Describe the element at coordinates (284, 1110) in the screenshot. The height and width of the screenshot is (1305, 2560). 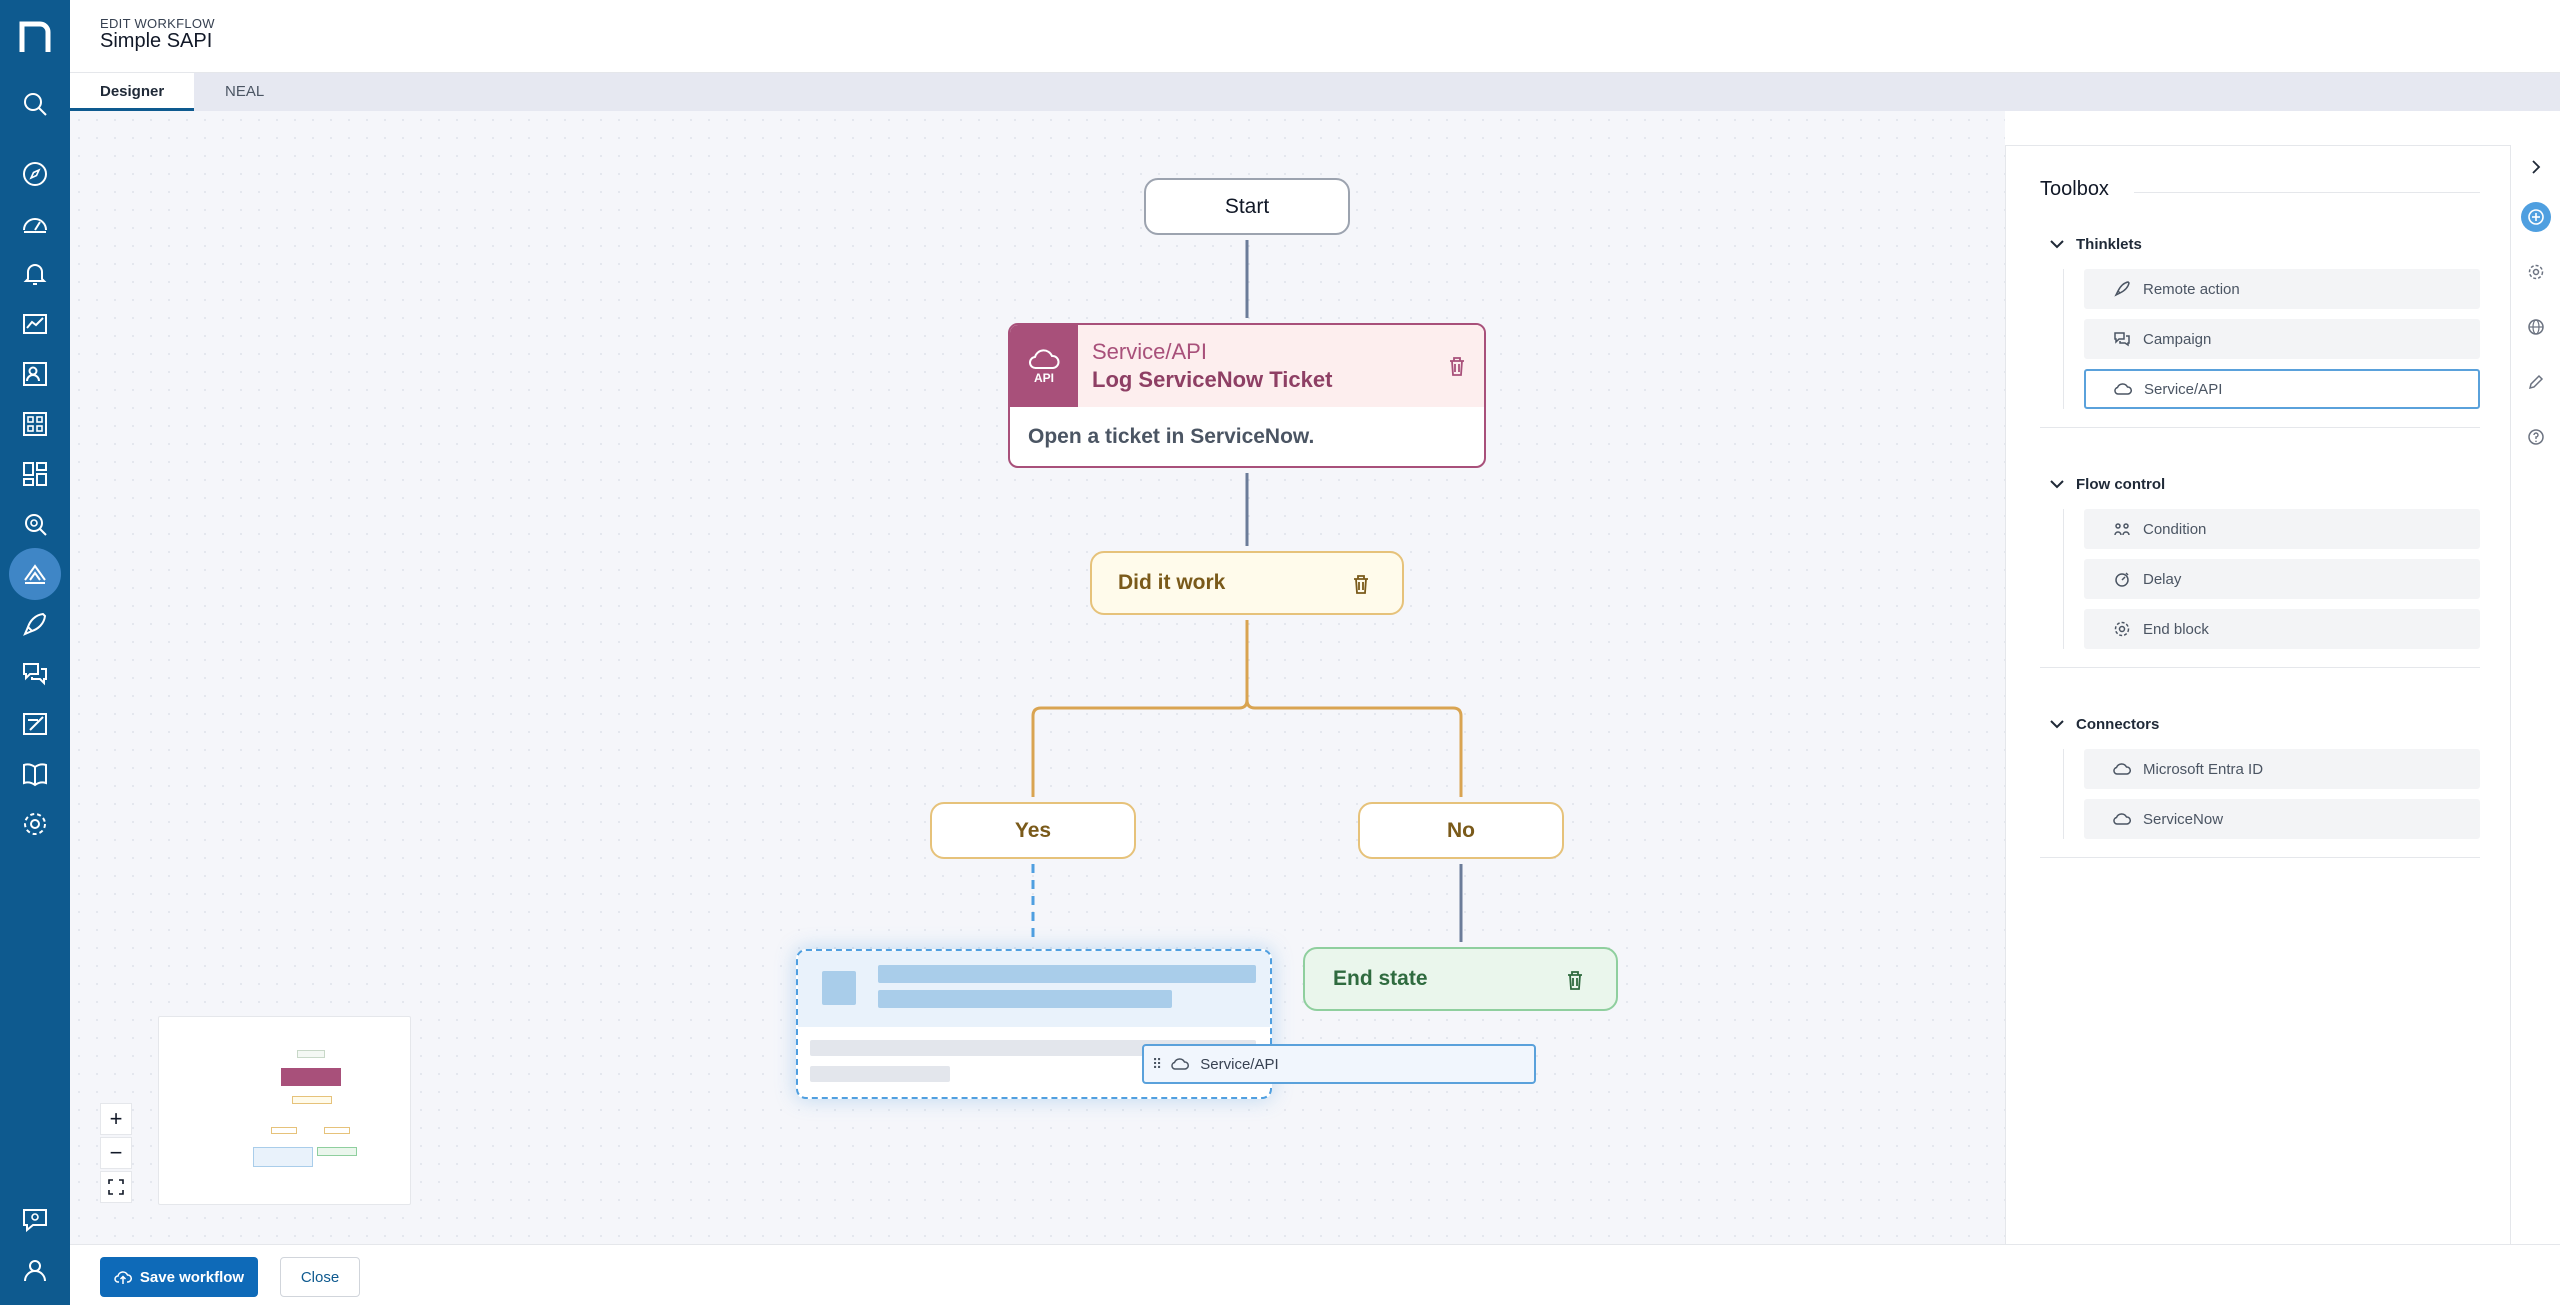
I see `minimap` at that location.